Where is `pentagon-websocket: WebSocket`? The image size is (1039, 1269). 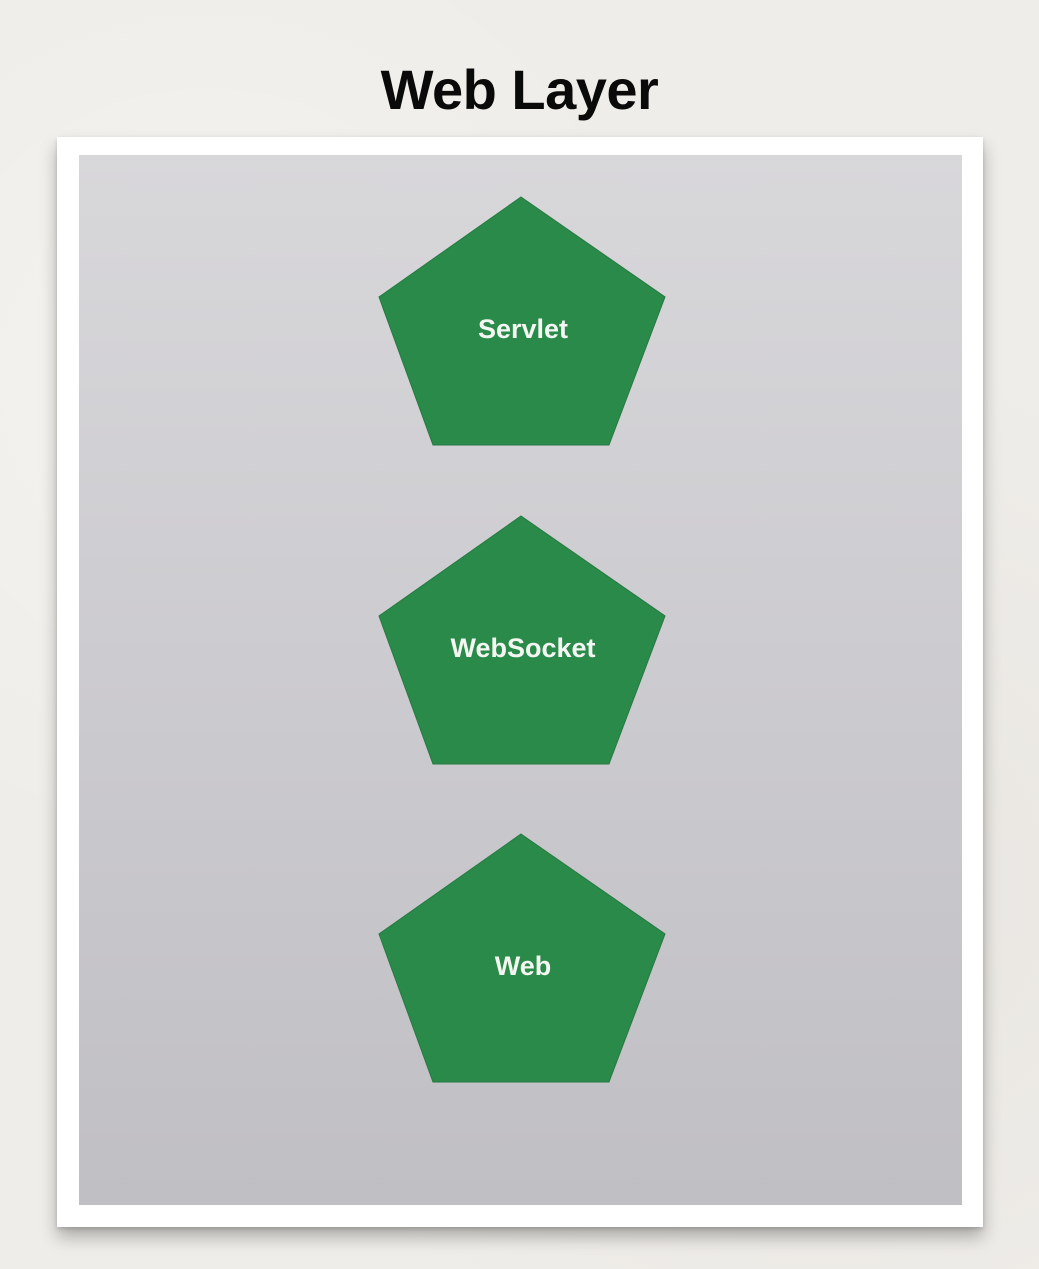 pentagon-websocket: WebSocket is located at coordinates (522, 640).